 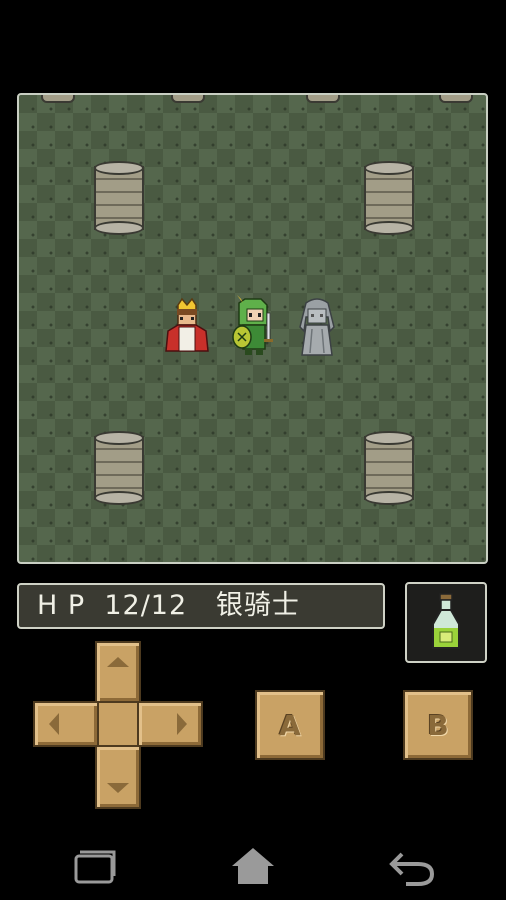 What do you see at coordinates (146, 605) in the screenshot?
I see `hp-value: 12/12` at bounding box center [146, 605].